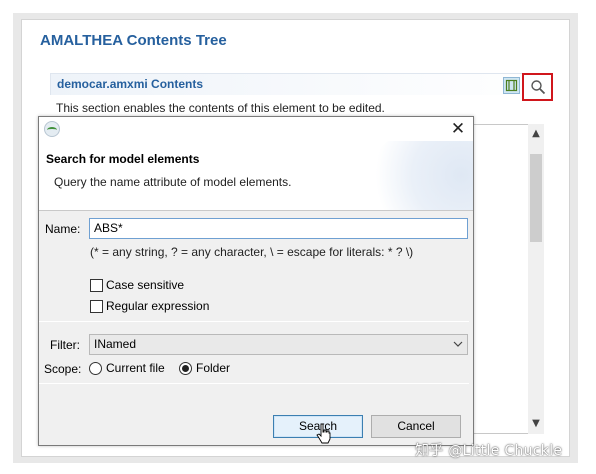 The height and width of the screenshot is (474, 596). I want to click on tree-scrollbar: ▲ ▼, so click(536, 279).